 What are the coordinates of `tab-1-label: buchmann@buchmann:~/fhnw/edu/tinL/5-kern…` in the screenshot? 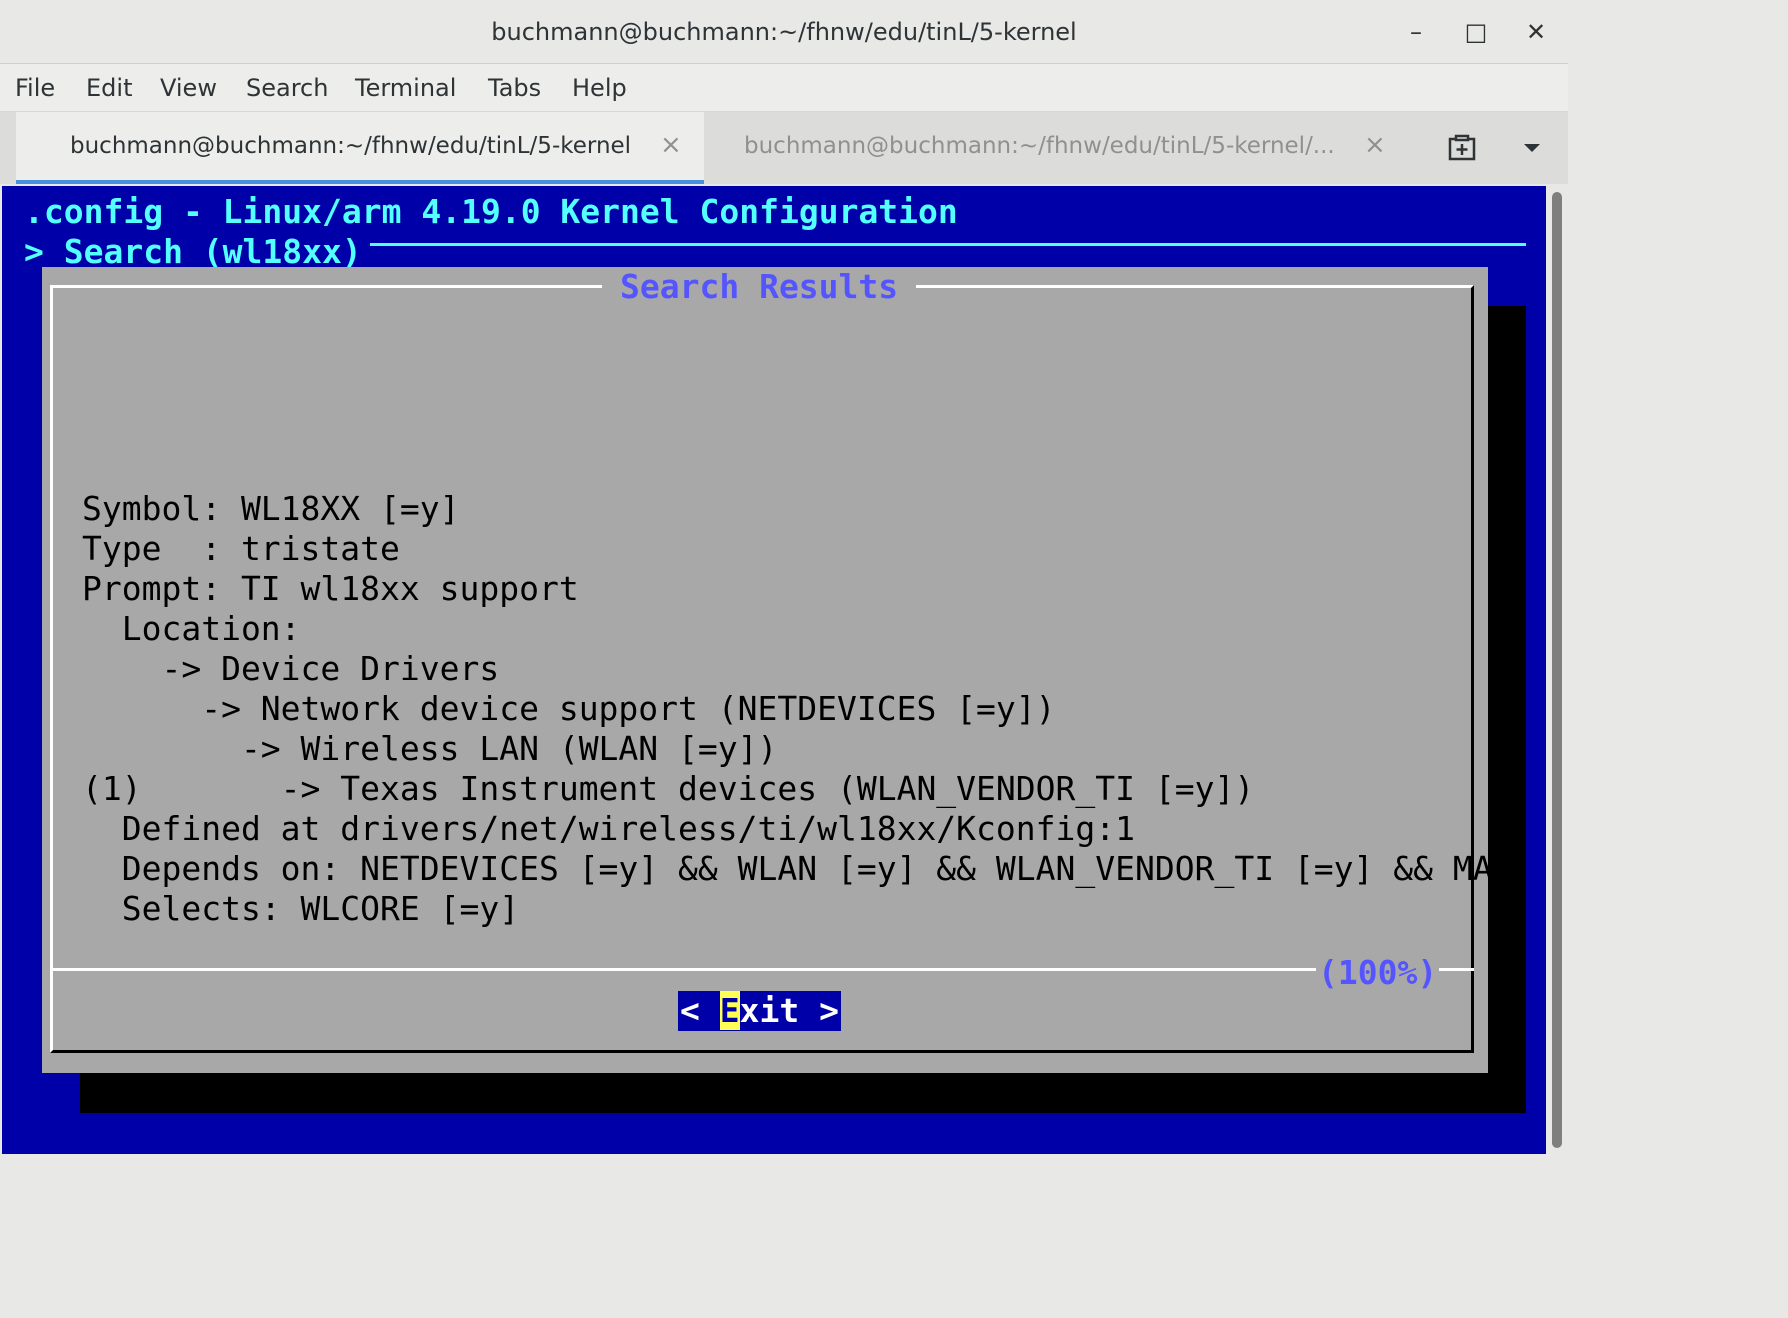 It's located at (351, 146).